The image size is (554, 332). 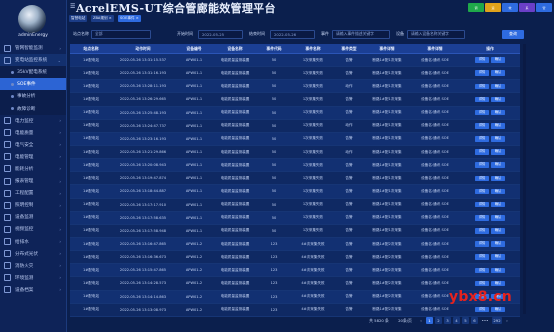 I want to click on page-number: 1, so click(x=429, y=320).